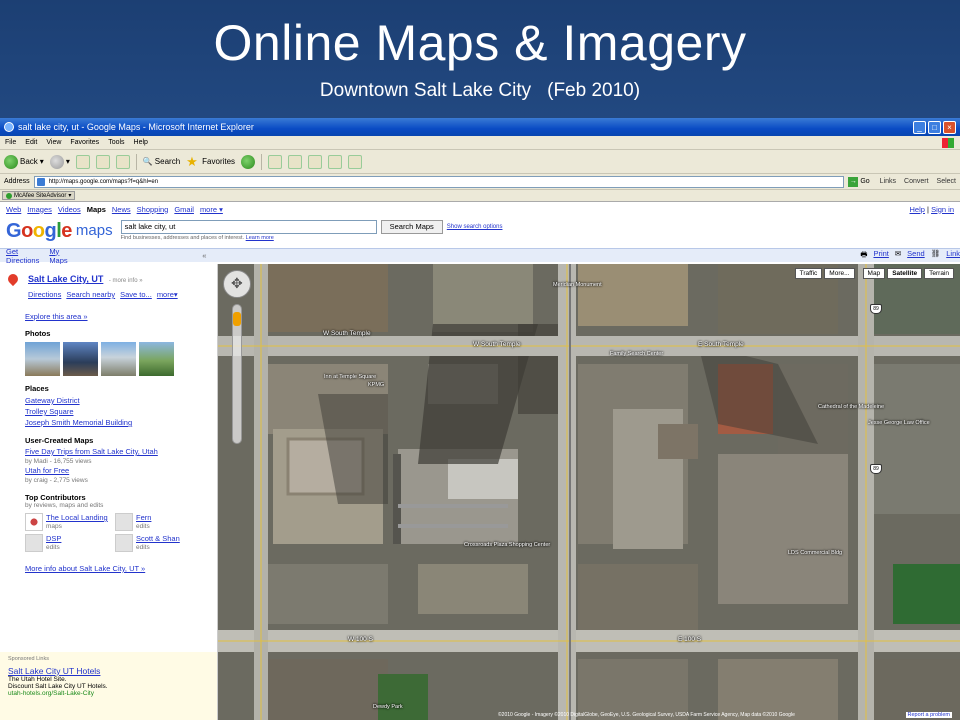 The width and height of the screenshot is (960, 720). I want to click on contributor: Fern edits, so click(160, 522).